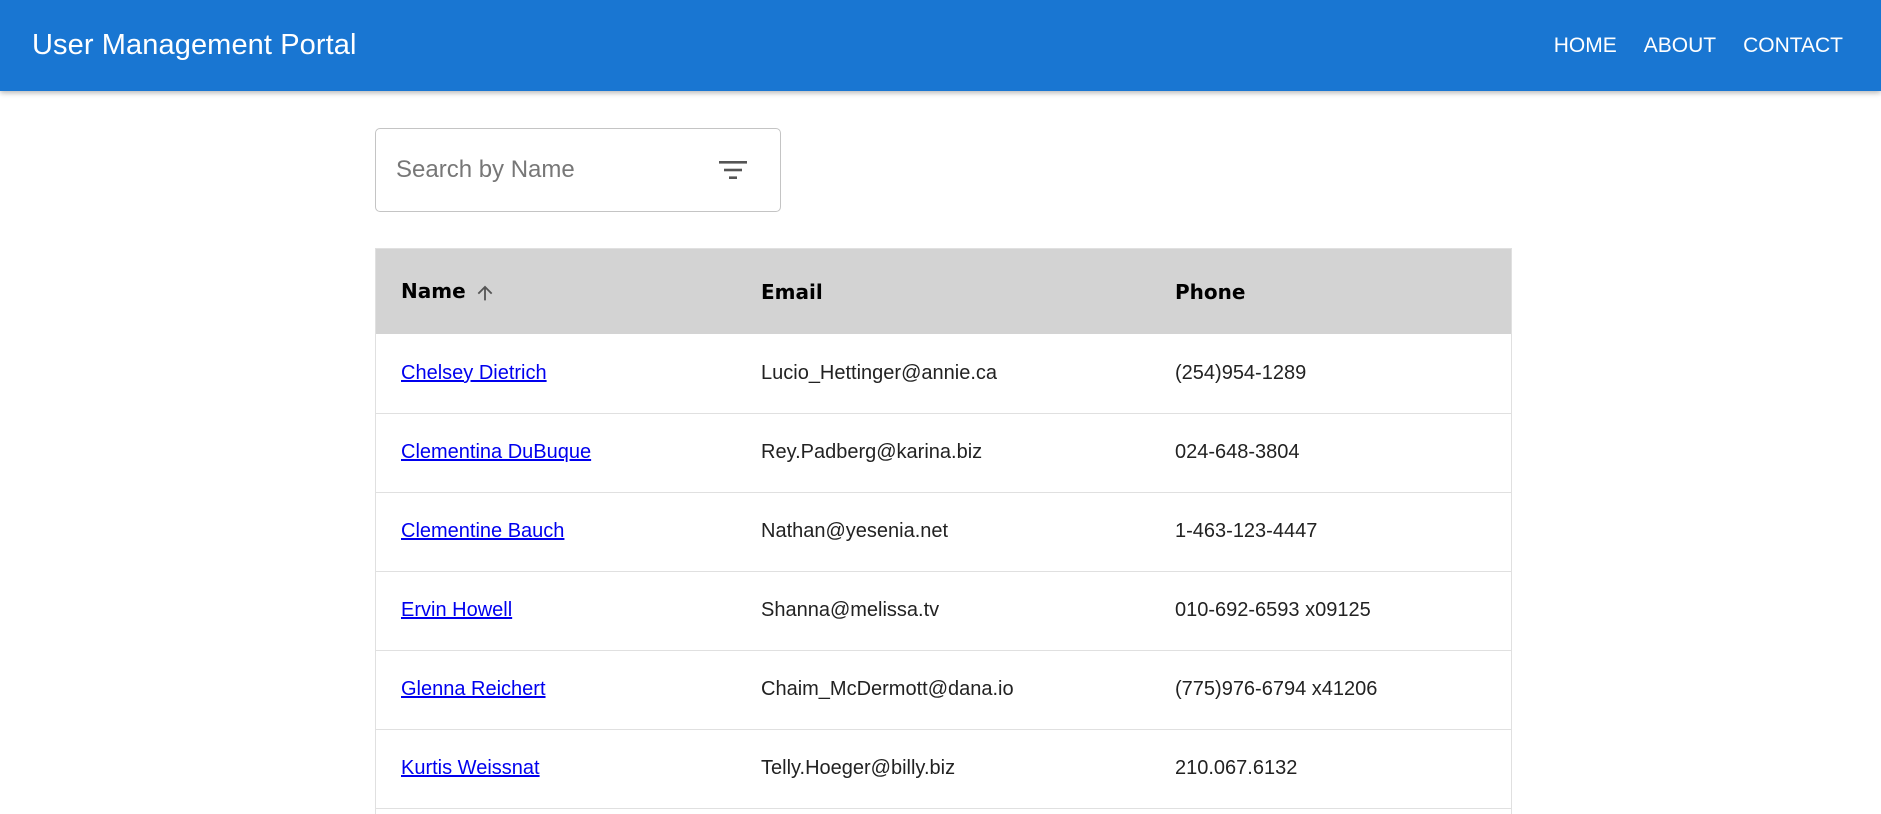 Image resolution: width=1881 pixels, height=814 pixels. Describe the element at coordinates (1793, 46) in the screenshot. I see `nav-link-contact: CONTACT` at that location.